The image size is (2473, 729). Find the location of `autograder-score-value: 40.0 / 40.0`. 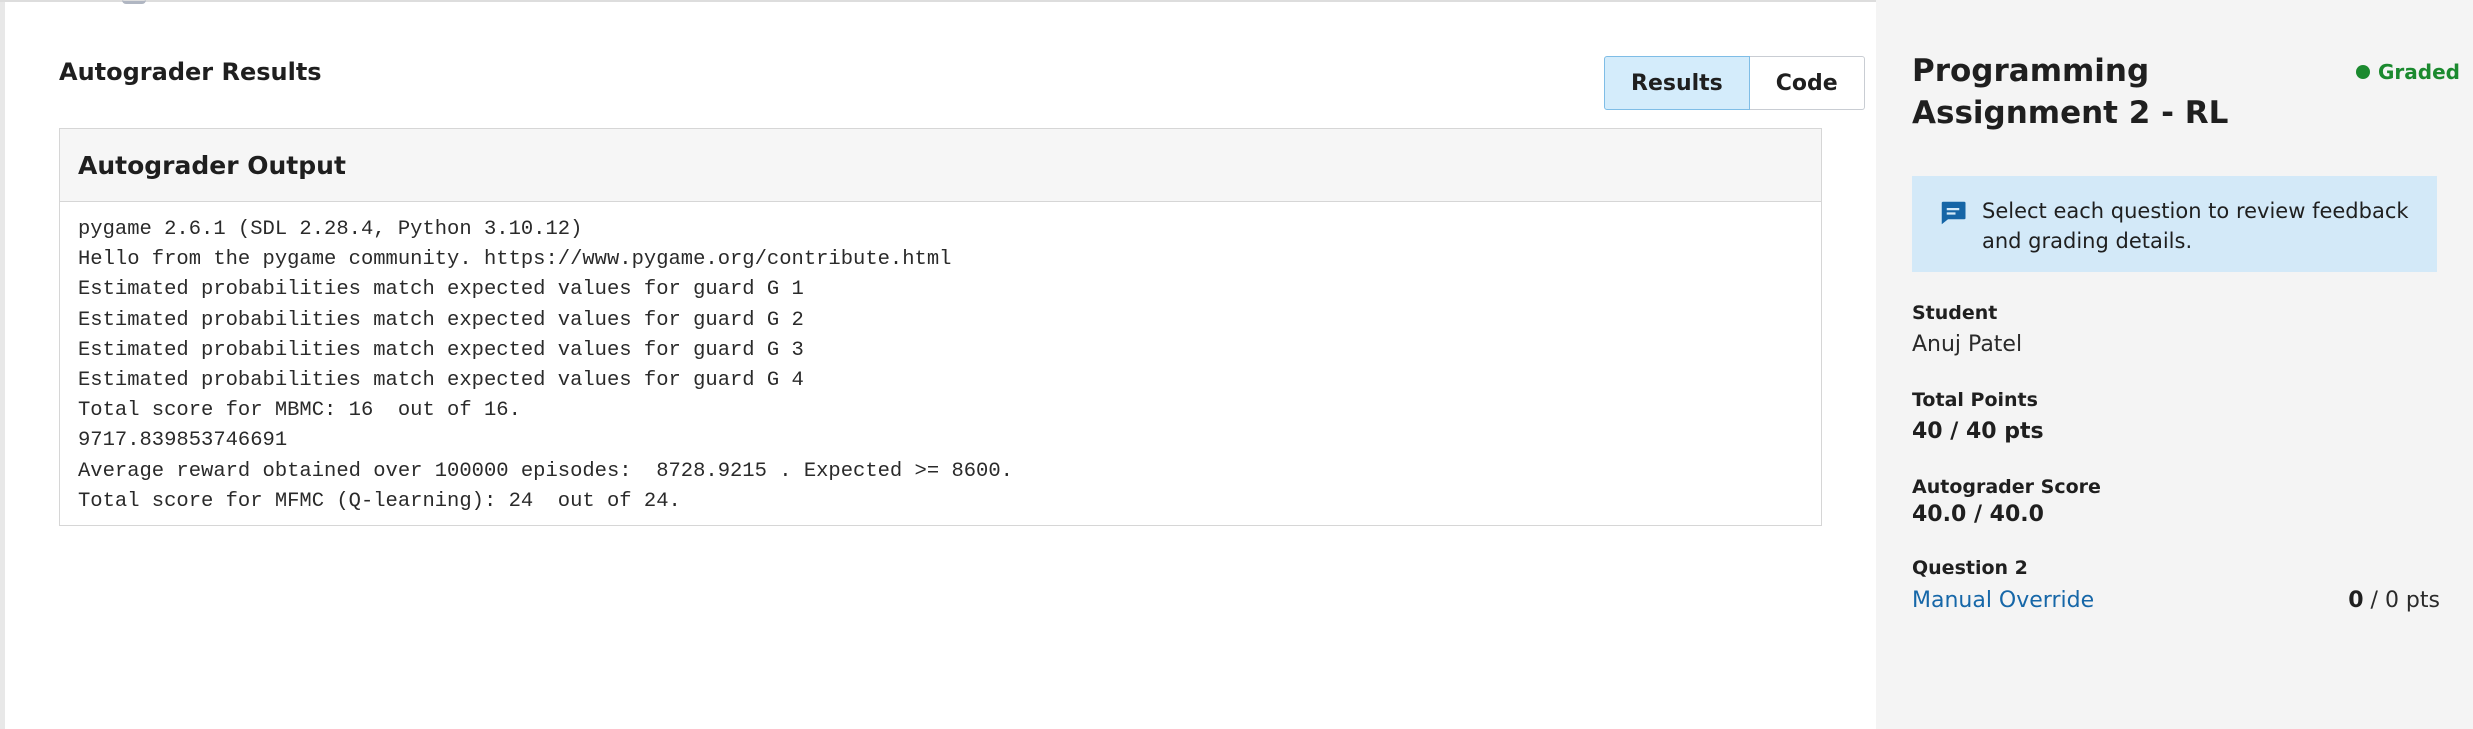

autograder-score-value: 40.0 / 40.0 is located at coordinates (1978, 514).